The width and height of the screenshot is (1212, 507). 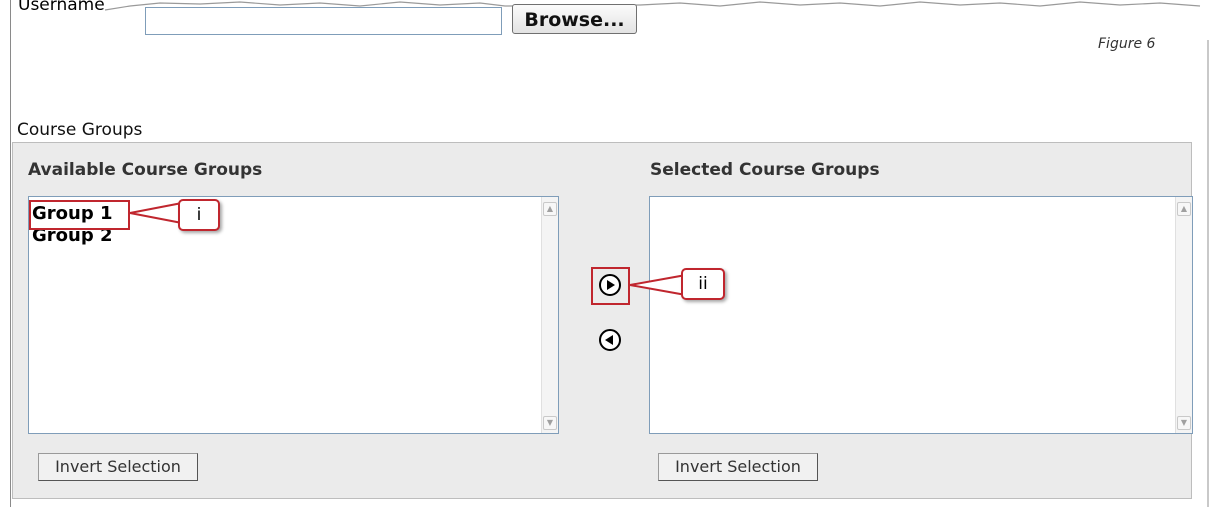 I want to click on available-groups-heading: Available Course Groups, so click(x=145, y=170).